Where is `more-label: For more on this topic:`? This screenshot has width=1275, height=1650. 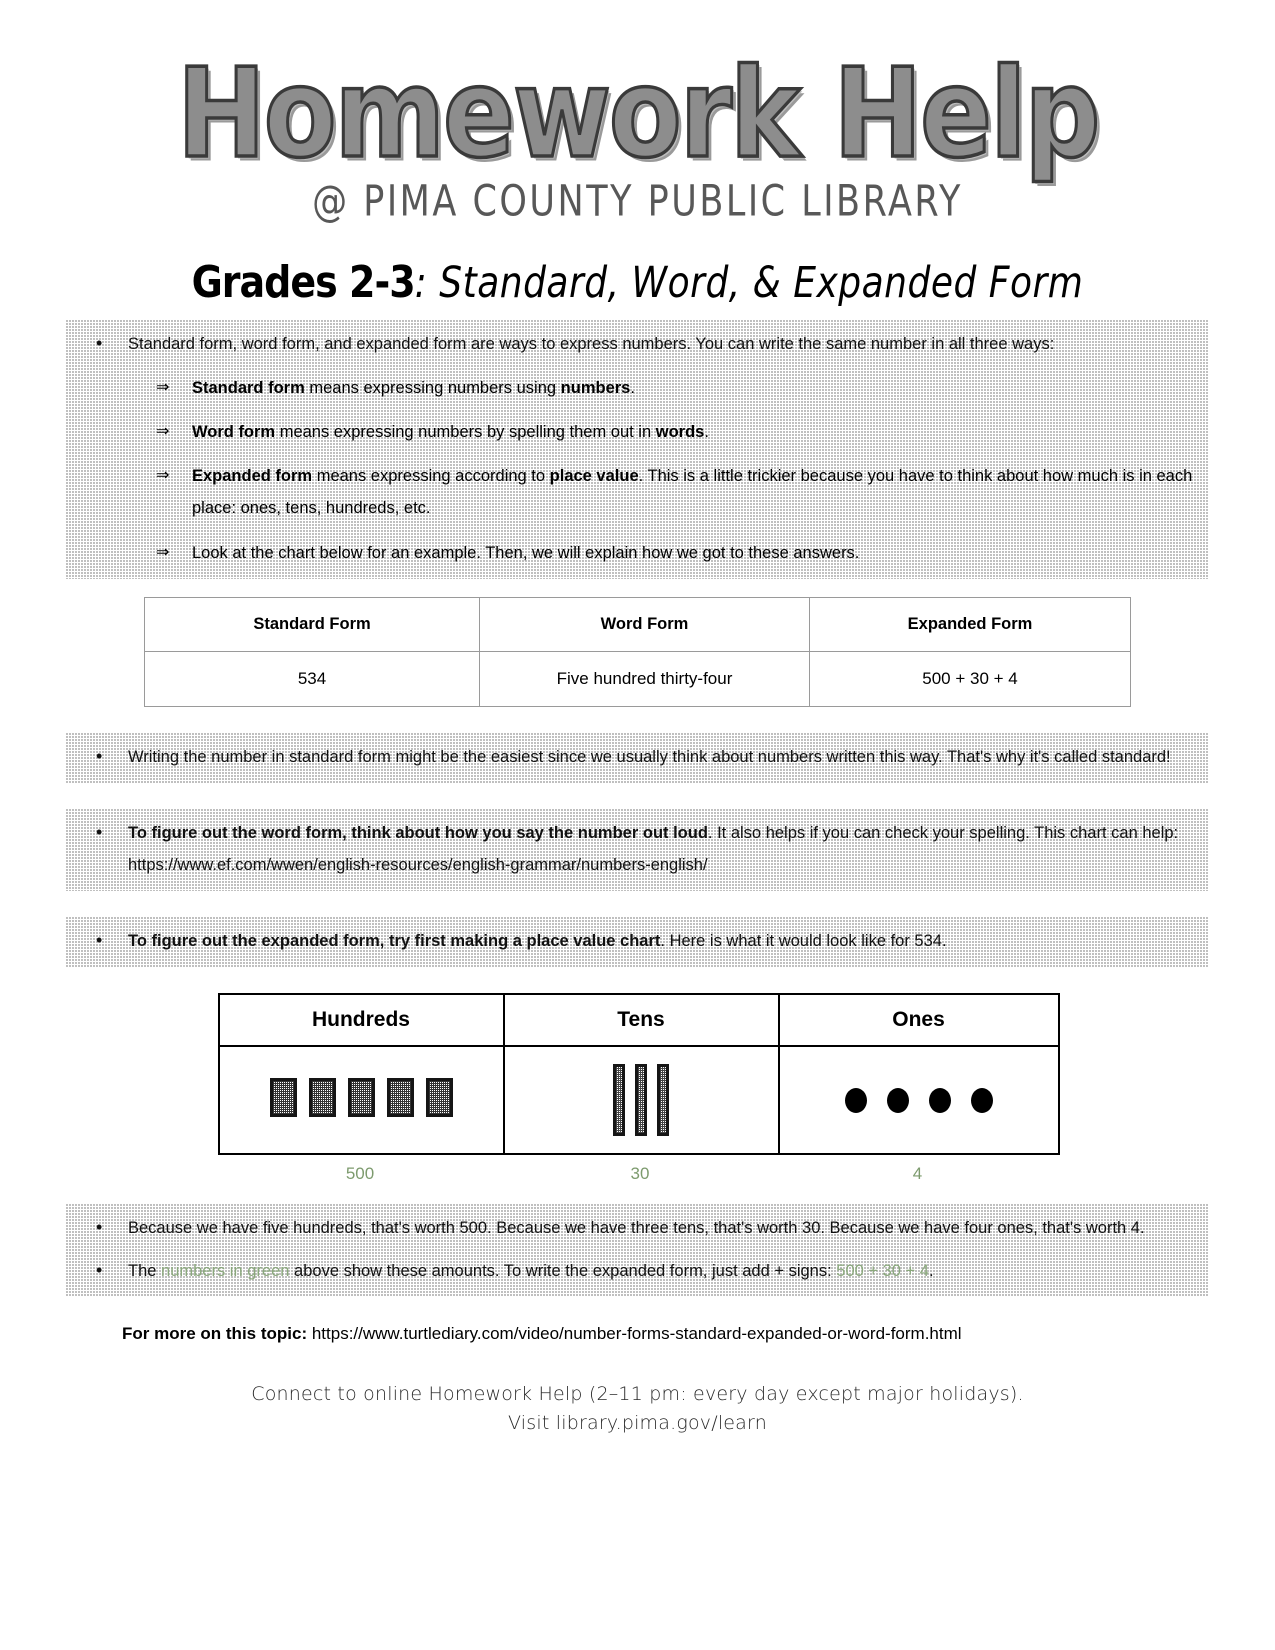 more-label: For more on this topic: is located at coordinates (215, 1333).